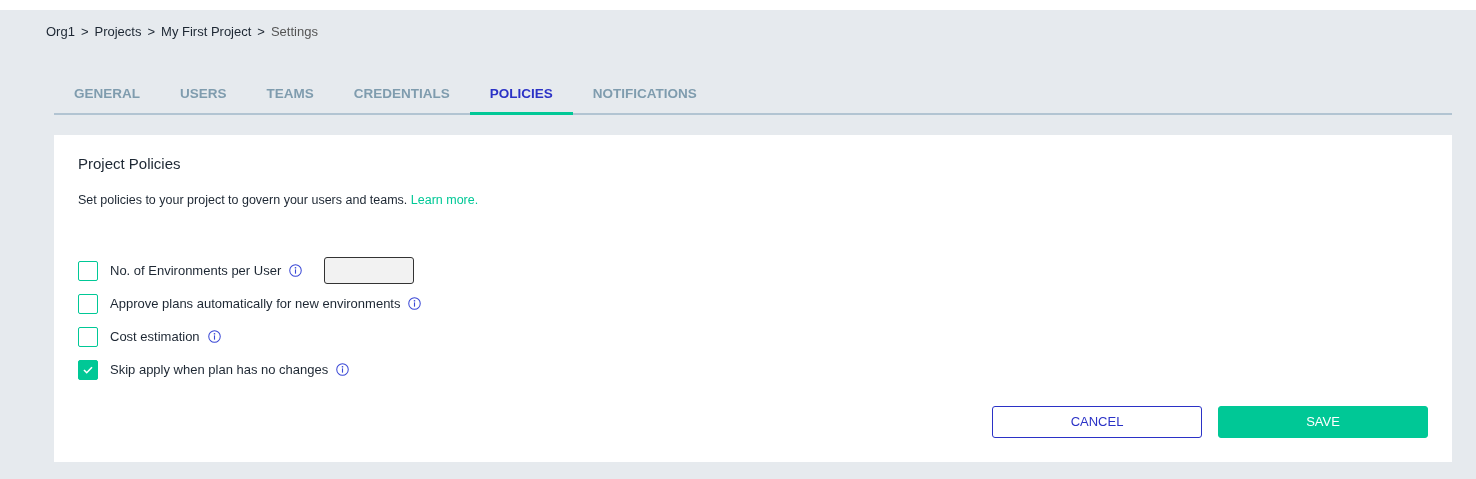  I want to click on description-text: Set policies to your project to govern your users and teams. Learn more., so click(279, 201).